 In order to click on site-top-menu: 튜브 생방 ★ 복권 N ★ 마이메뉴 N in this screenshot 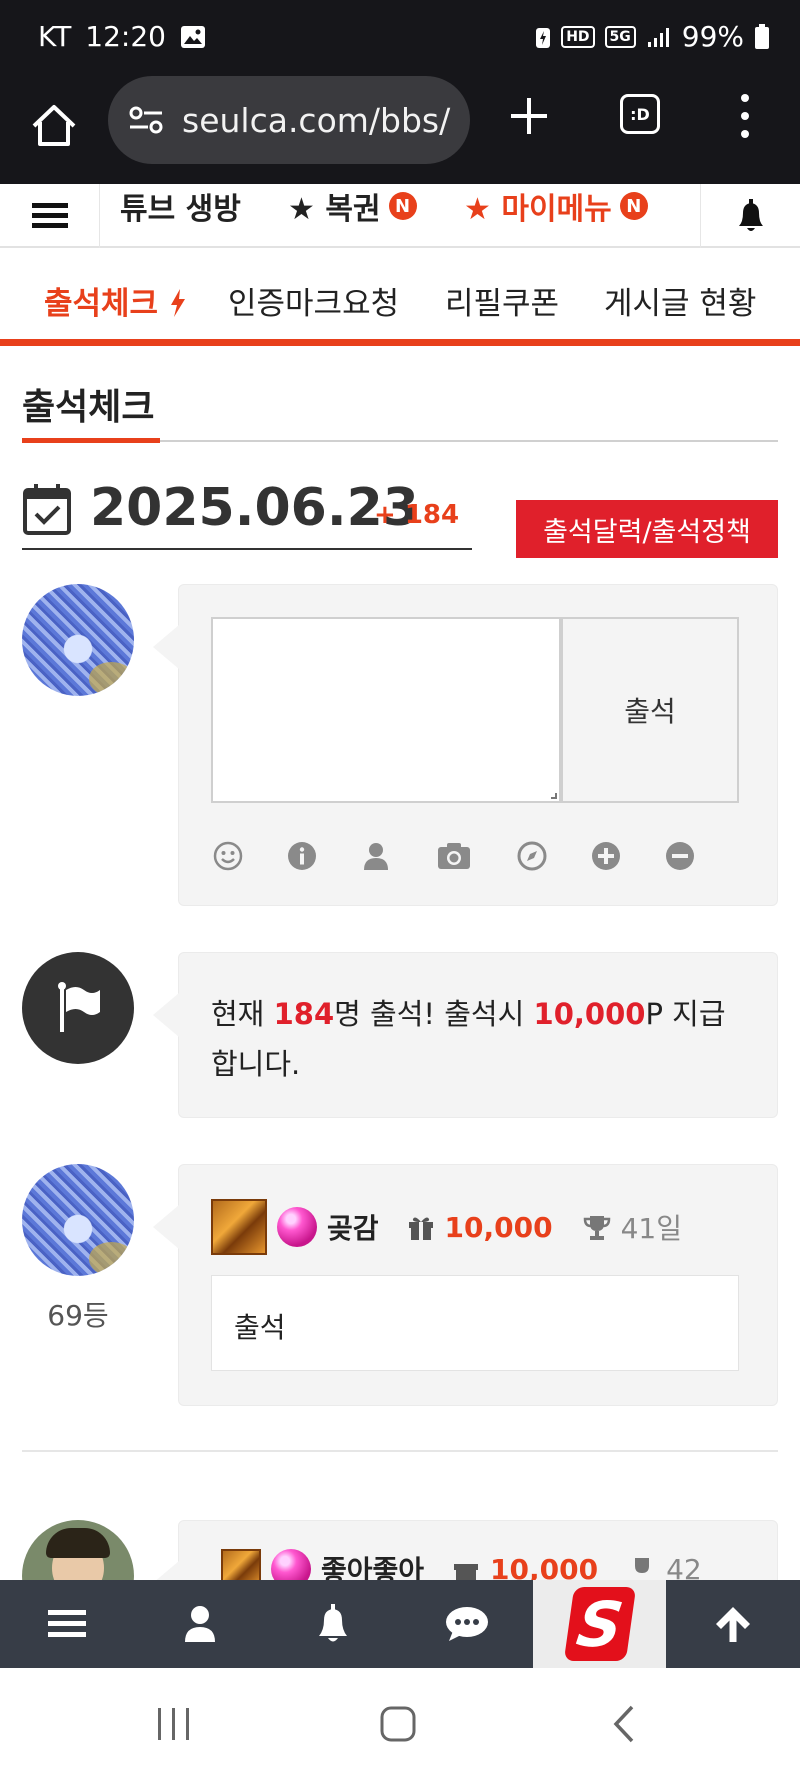, I will do `click(400, 216)`.